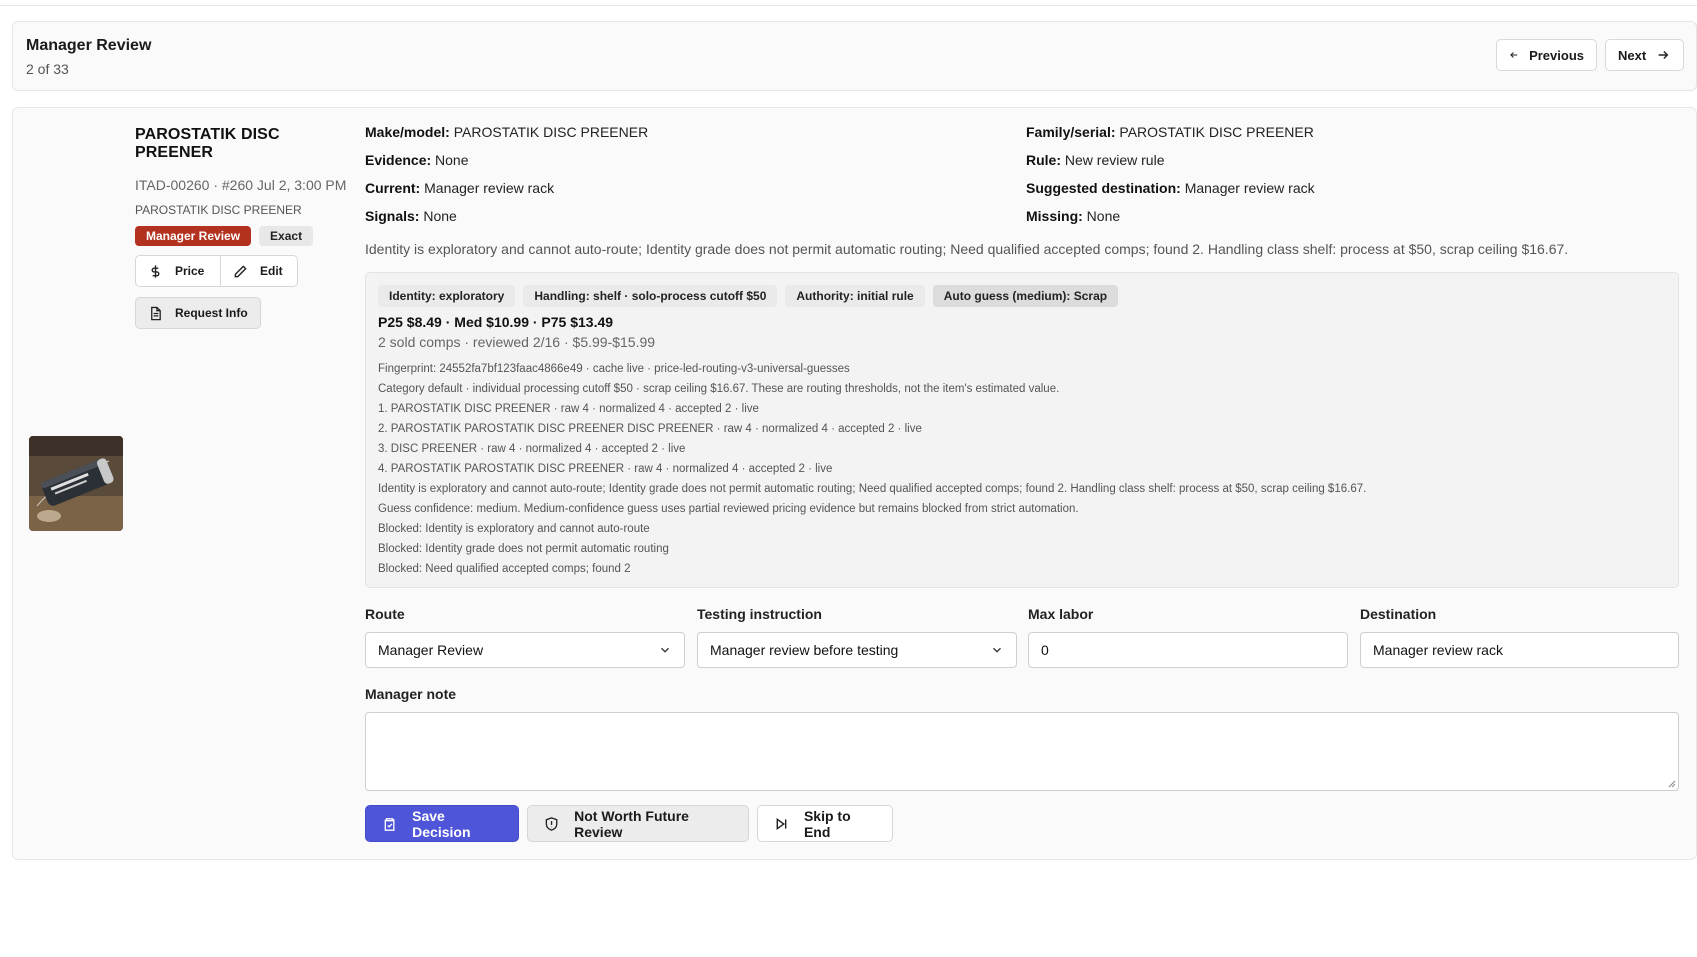 This screenshot has height=957, width=1697. I want to click on edit-button: Edit, so click(259, 271).